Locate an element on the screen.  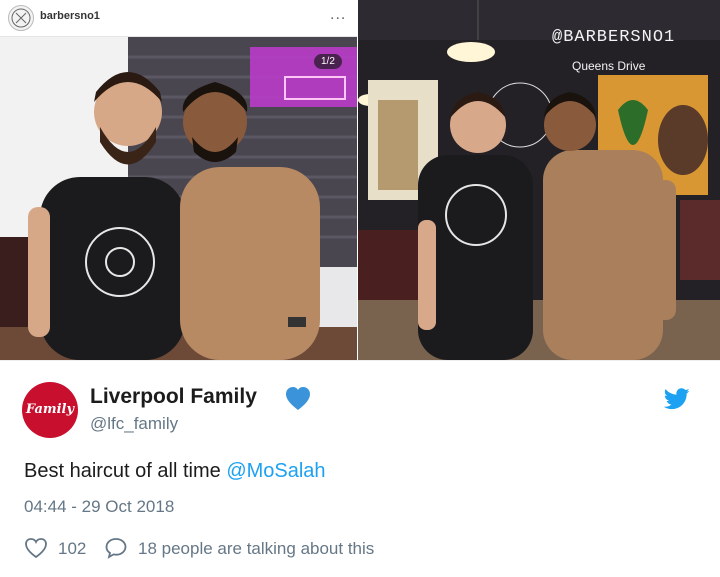
reply-conversation-button: 18 people are talking about this is located at coordinates (239, 548).